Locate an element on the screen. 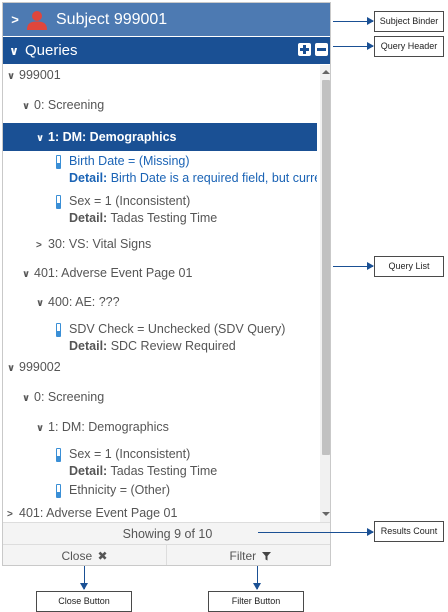 The width and height of the screenshot is (448, 612). x-icon: ✖ is located at coordinates (102, 556).